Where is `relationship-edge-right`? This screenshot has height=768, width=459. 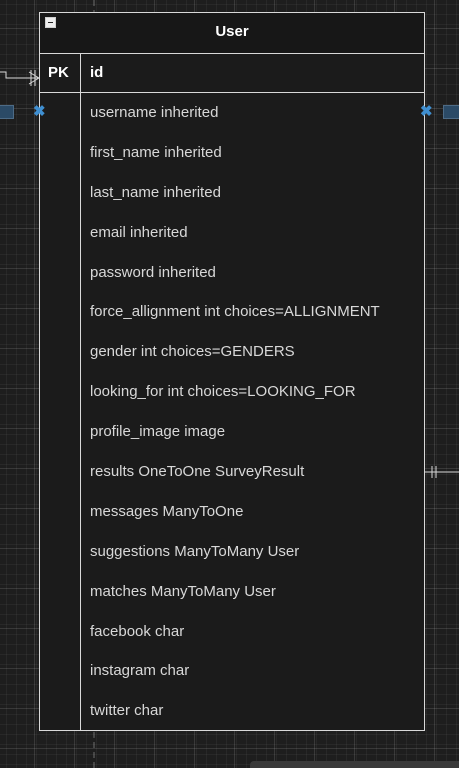
relationship-edge-right is located at coordinates (442, 472).